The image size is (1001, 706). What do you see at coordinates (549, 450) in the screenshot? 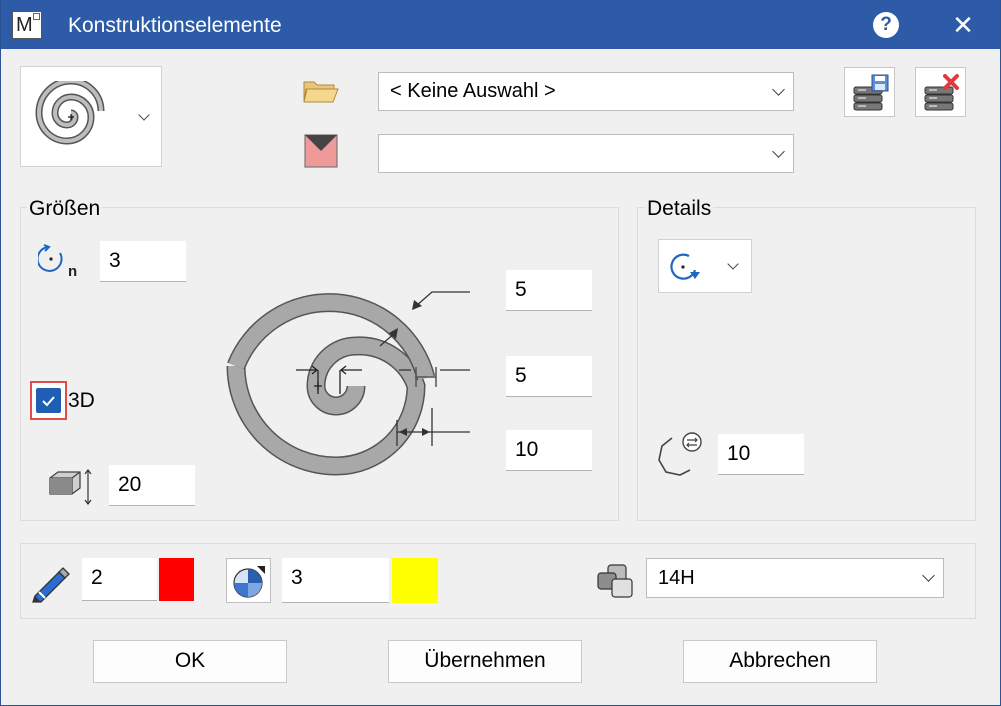
I see `width-field: 10` at bounding box center [549, 450].